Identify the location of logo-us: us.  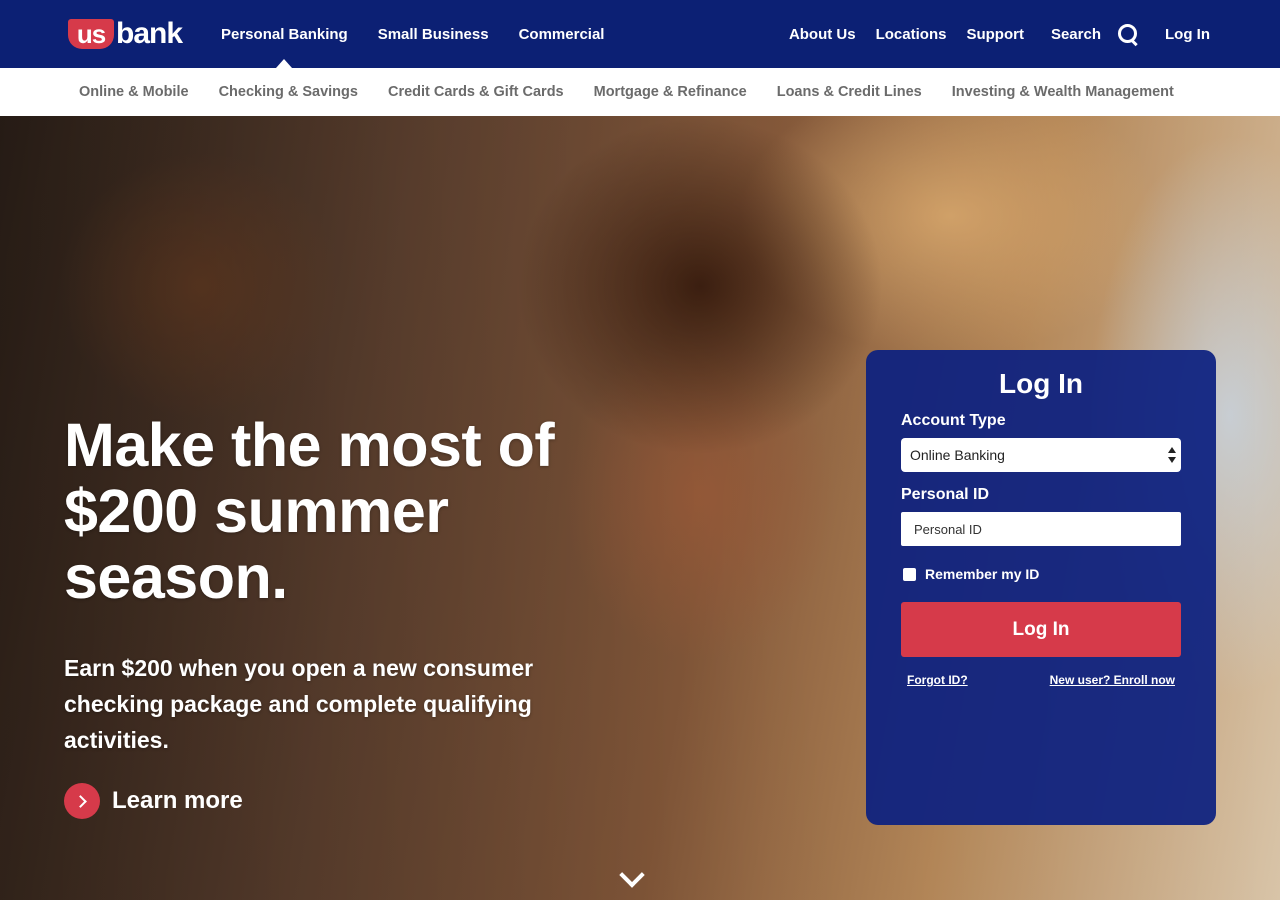
(91, 34).